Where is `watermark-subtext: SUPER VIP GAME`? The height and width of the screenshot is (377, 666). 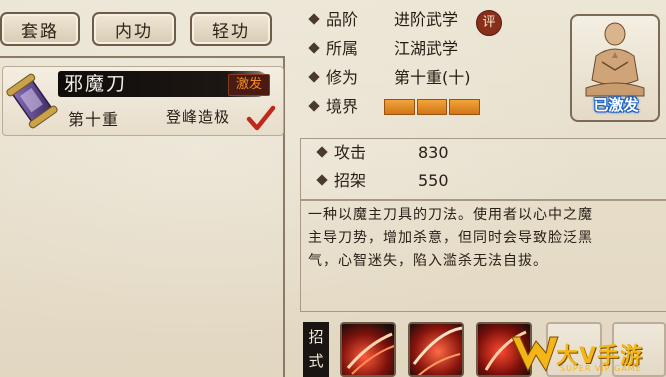 watermark-subtext: SUPER VIP GAME is located at coordinates (601, 368).